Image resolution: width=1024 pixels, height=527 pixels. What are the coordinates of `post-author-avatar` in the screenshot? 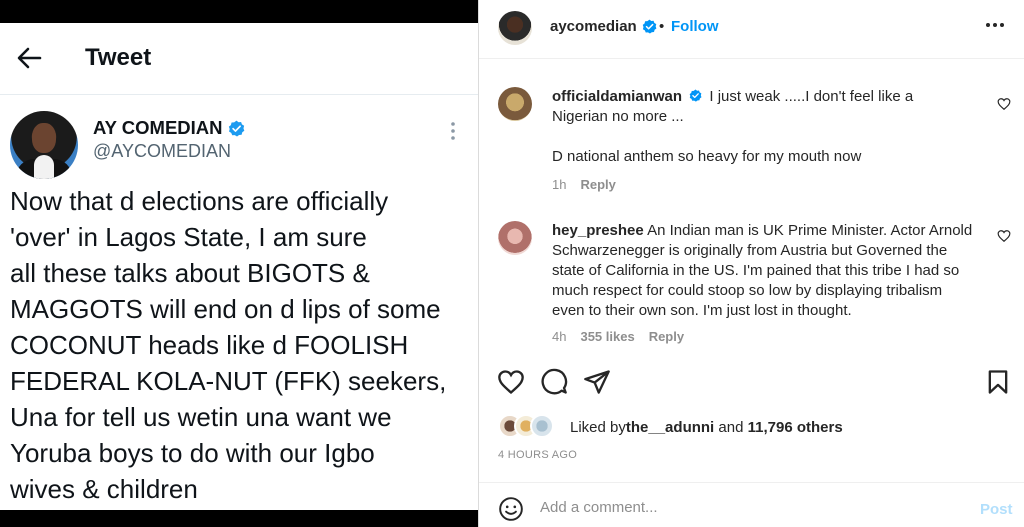 It's located at (515, 28).